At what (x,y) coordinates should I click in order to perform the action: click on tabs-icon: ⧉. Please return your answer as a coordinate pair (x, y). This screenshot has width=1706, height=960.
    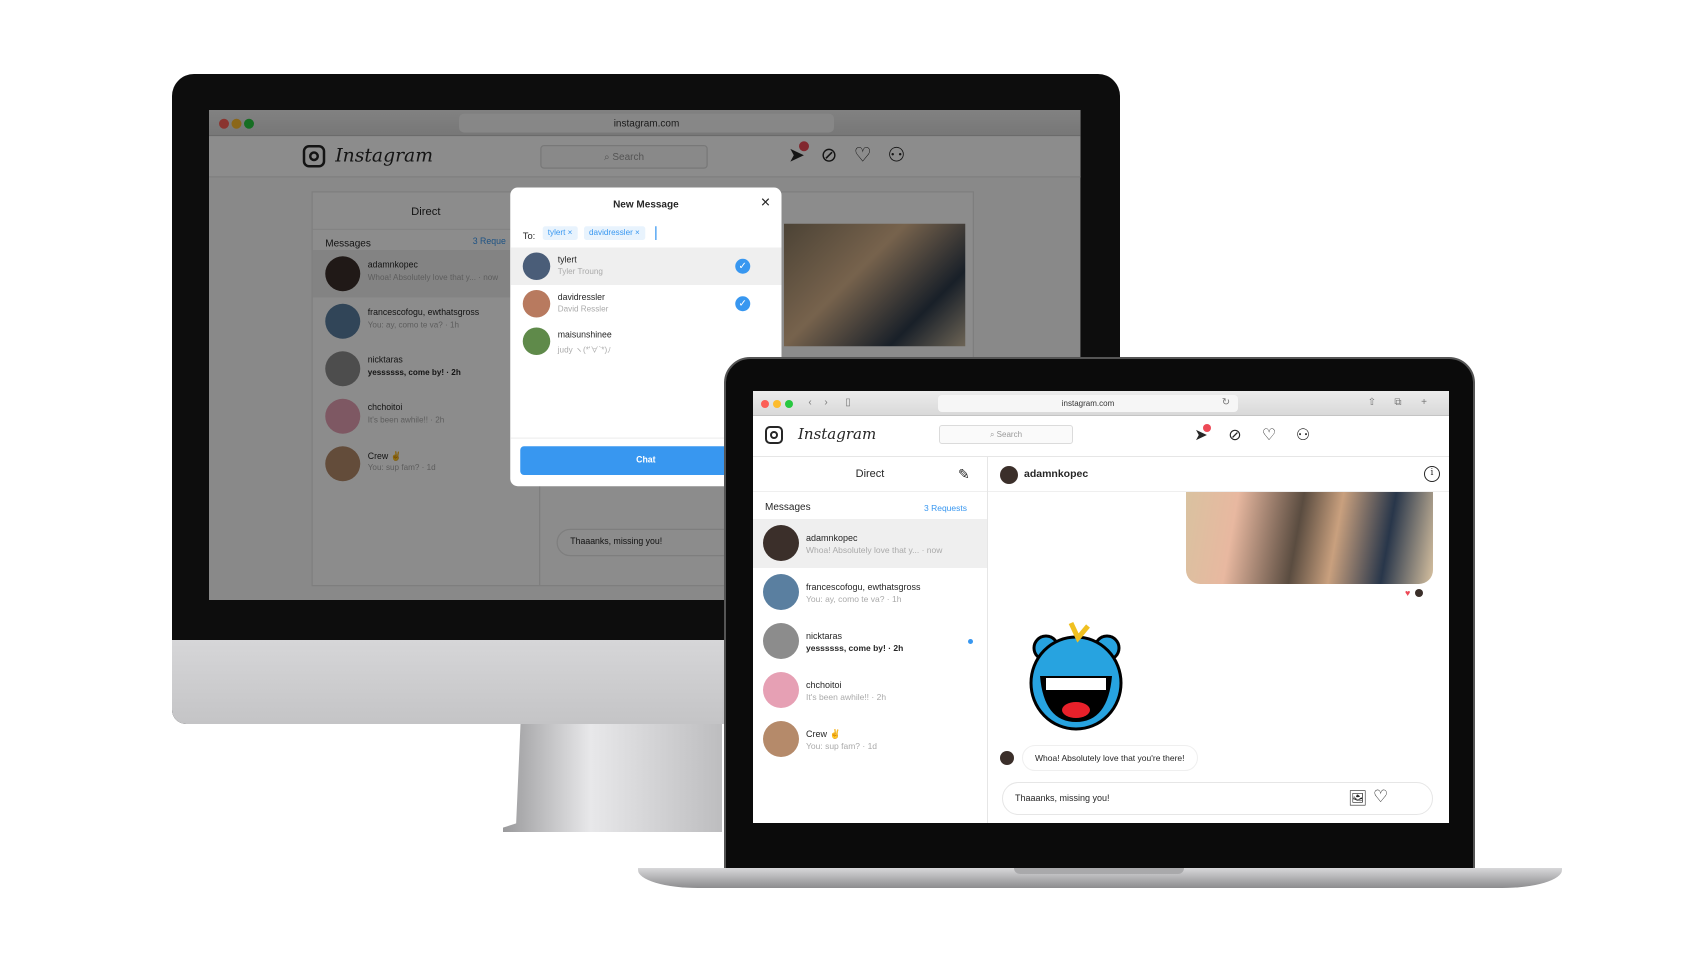
    Looking at the image, I should click on (1398, 403).